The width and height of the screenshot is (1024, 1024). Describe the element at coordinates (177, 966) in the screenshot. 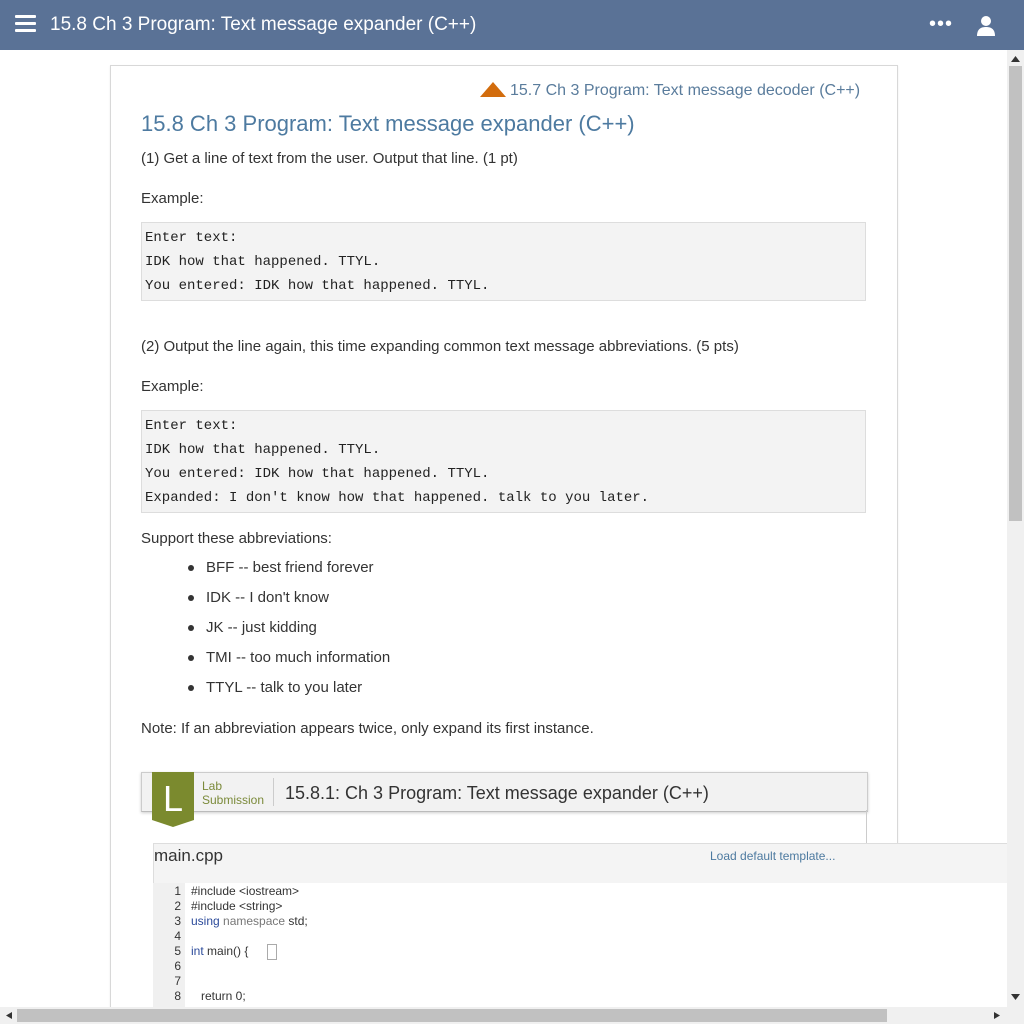

I see `line-number: 6` at that location.